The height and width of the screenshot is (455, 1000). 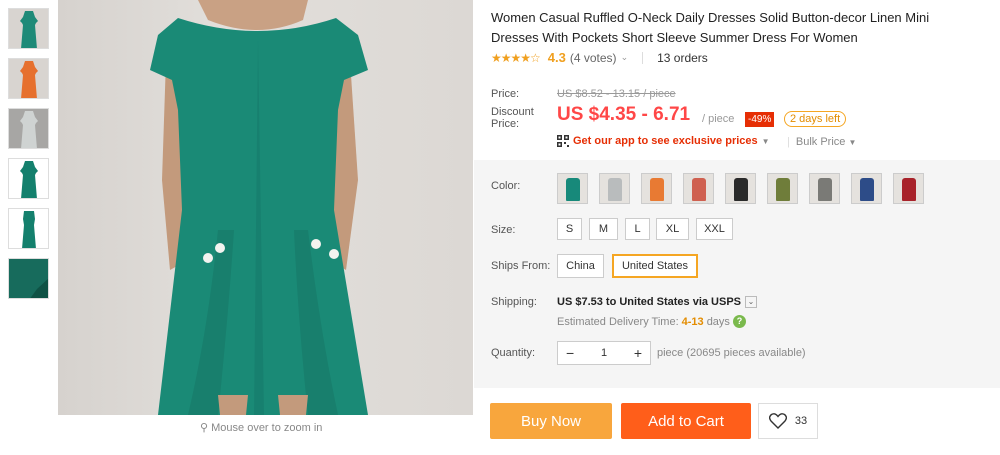 I want to click on rating-value: 4.3, so click(x=556, y=57).